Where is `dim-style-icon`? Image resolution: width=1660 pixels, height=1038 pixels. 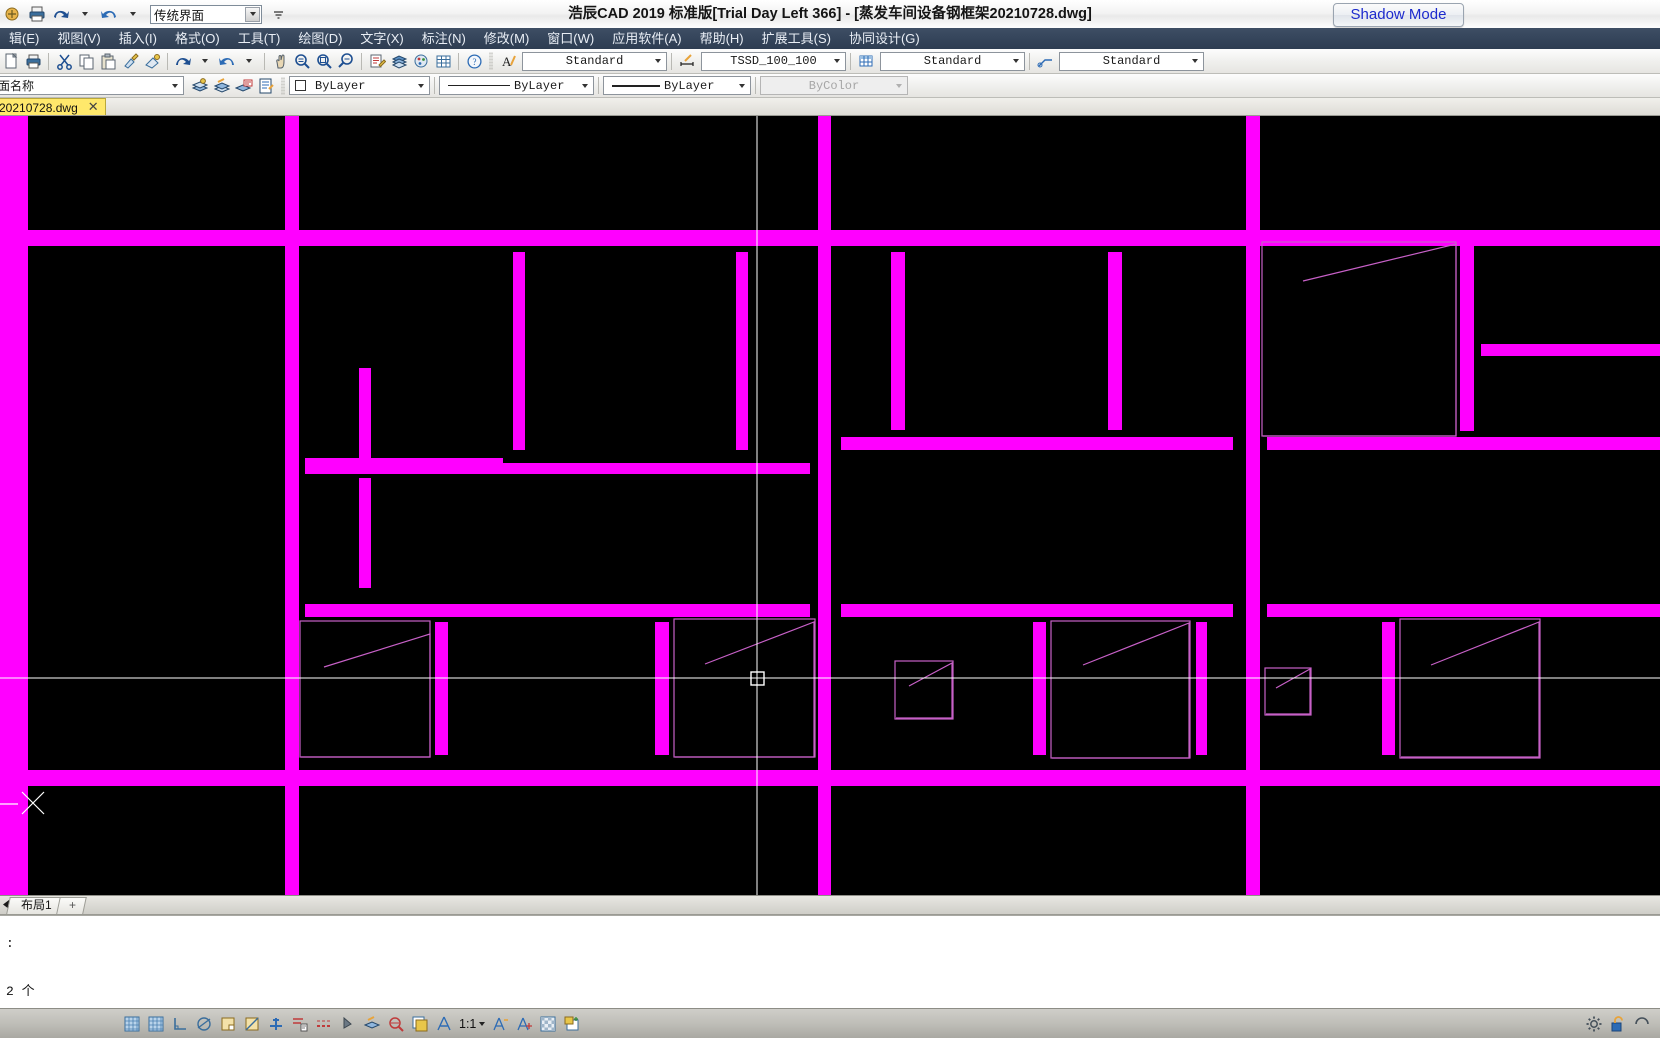
dim-style-icon is located at coordinates (687, 61).